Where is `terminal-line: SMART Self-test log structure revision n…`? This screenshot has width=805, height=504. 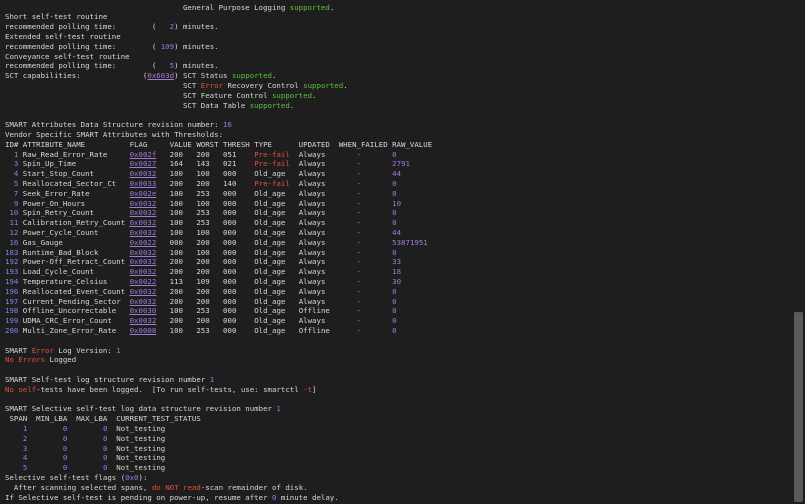 terminal-line: SMART Self-test log structure revision n… is located at coordinates (109, 380).